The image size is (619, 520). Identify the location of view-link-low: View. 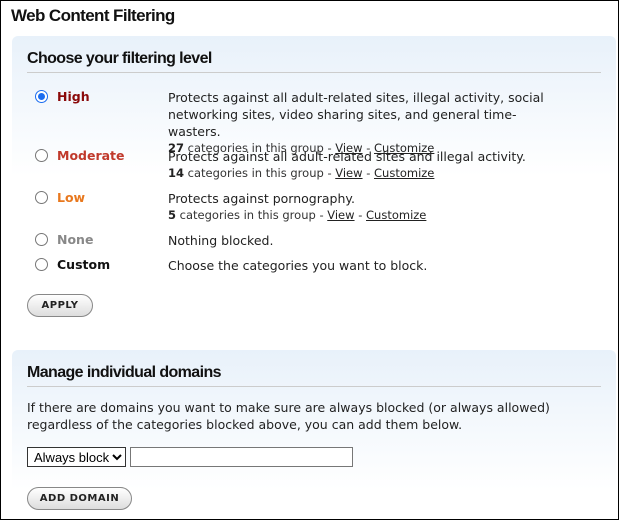
(340, 215).